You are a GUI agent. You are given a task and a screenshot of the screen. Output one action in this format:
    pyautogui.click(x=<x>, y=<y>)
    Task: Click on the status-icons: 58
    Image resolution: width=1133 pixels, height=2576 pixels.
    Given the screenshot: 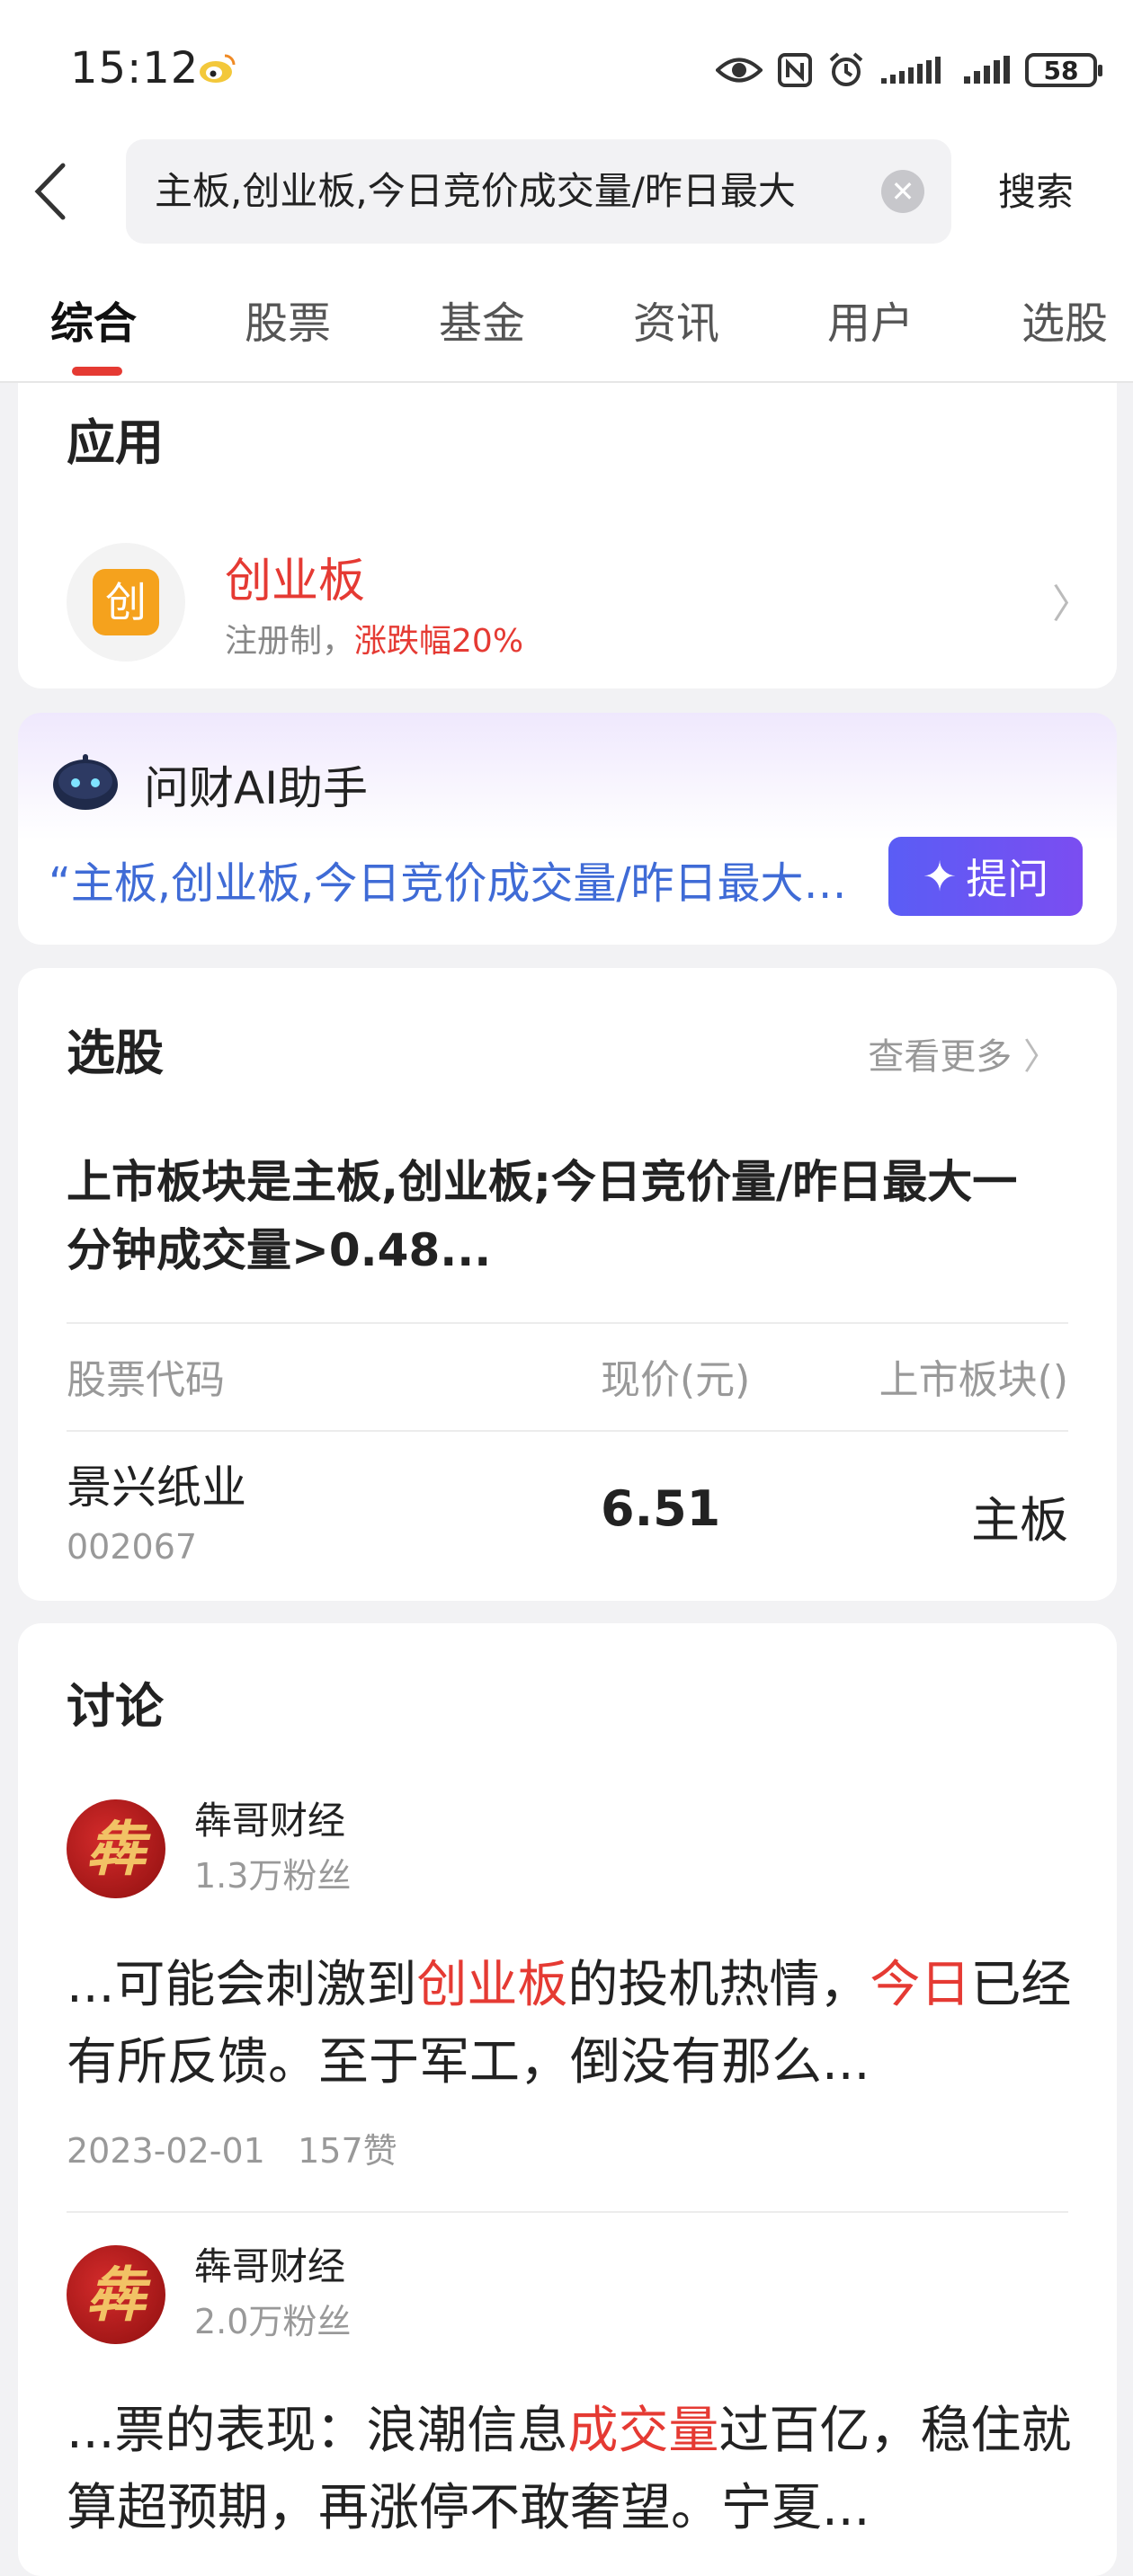 What is the action you would take?
    pyautogui.click(x=909, y=70)
    